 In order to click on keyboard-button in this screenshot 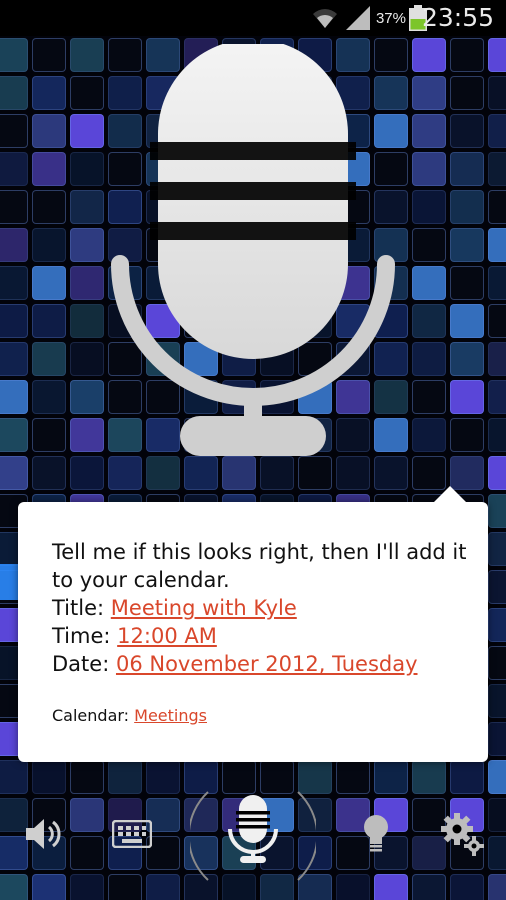, I will do `click(132, 834)`.